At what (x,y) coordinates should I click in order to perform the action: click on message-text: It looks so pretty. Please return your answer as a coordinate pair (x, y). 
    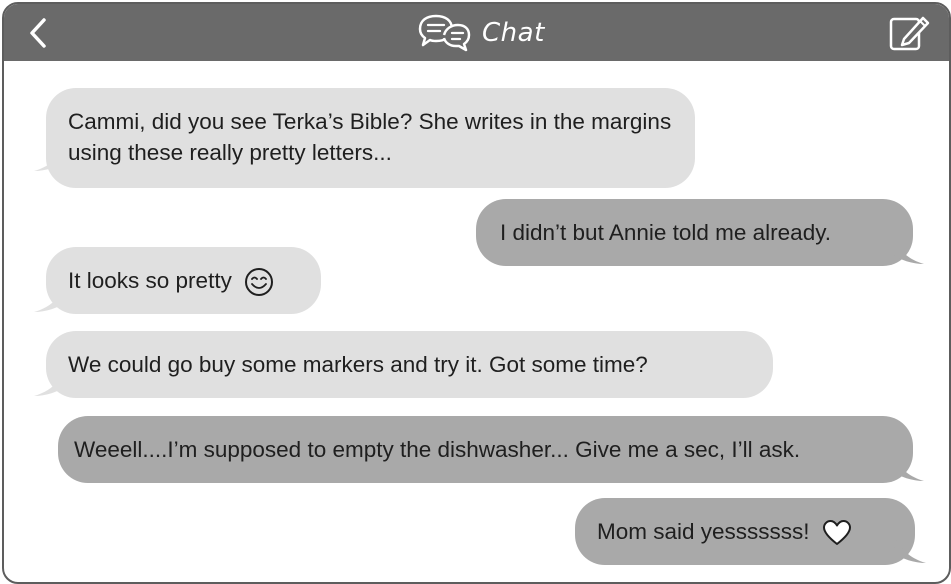
    Looking at the image, I should click on (150, 280).